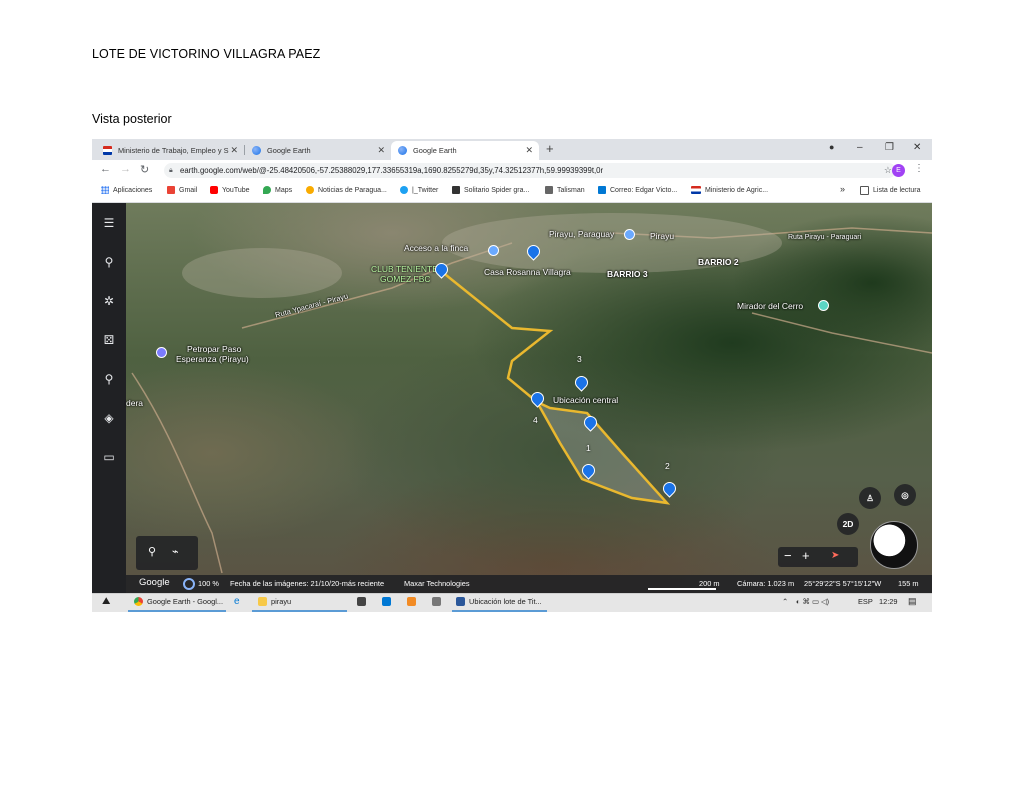 Image resolution: width=1024 pixels, height=792 pixels. I want to click on profile-avatar: E, so click(898, 170).